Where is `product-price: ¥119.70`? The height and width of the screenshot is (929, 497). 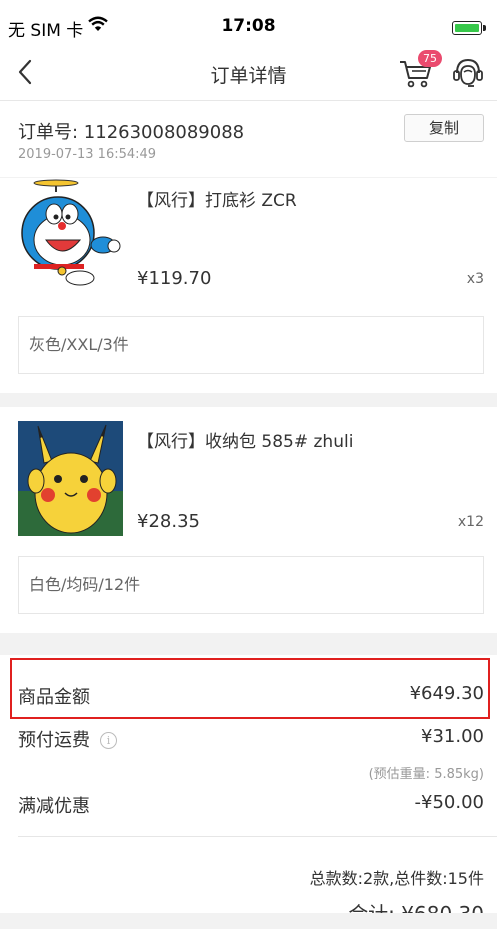
product-price: ¥119.70 is located at coordinates (174, 278).